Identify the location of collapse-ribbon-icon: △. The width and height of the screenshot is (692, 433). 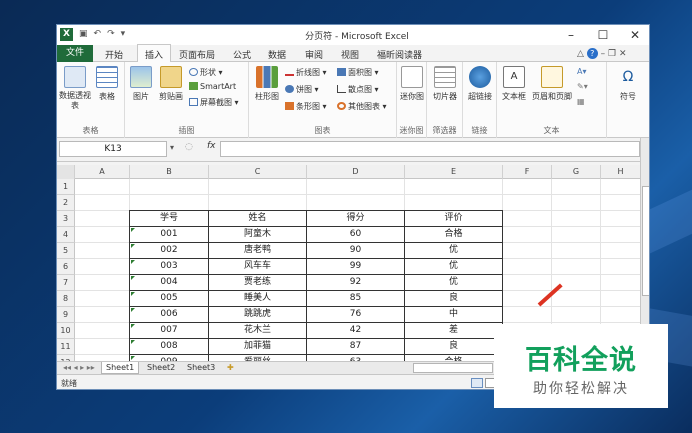
(580, 54).